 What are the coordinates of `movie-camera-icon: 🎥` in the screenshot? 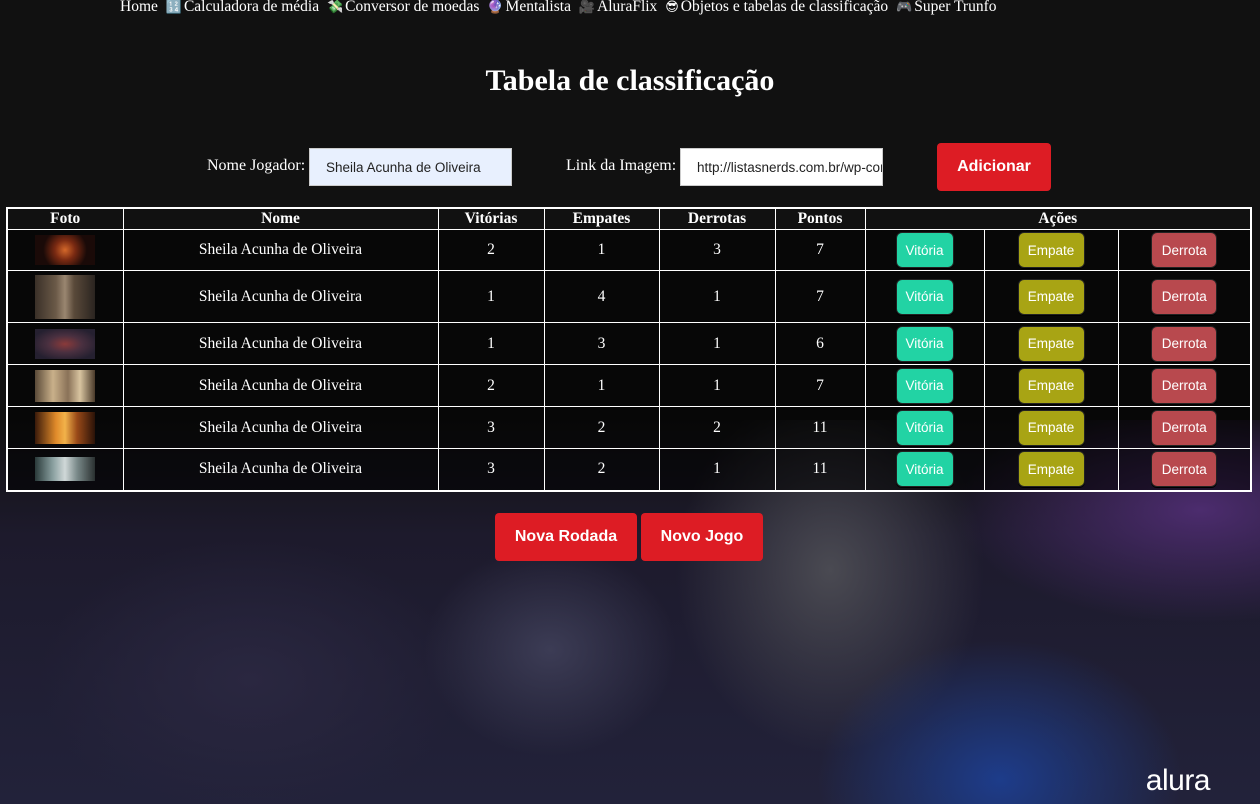 It's located at (587, 7).